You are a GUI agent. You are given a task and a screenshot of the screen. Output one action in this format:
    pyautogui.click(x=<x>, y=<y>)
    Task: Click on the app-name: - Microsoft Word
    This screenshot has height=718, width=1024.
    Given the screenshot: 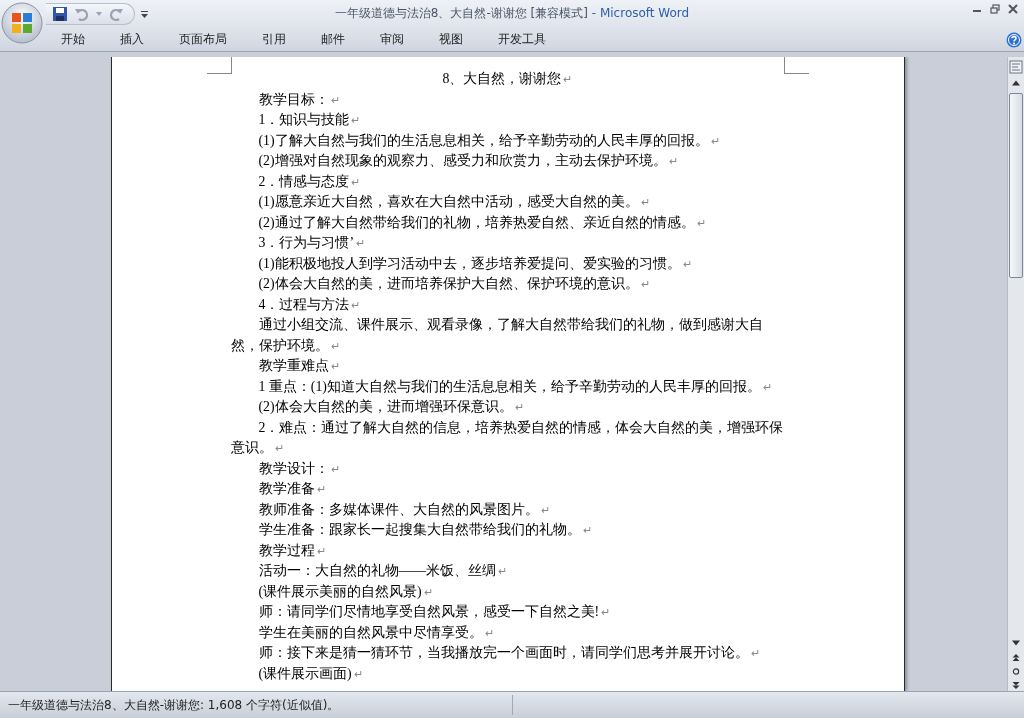 What is the action you would take?
    pyautogui.click(x=640, y=13)
    